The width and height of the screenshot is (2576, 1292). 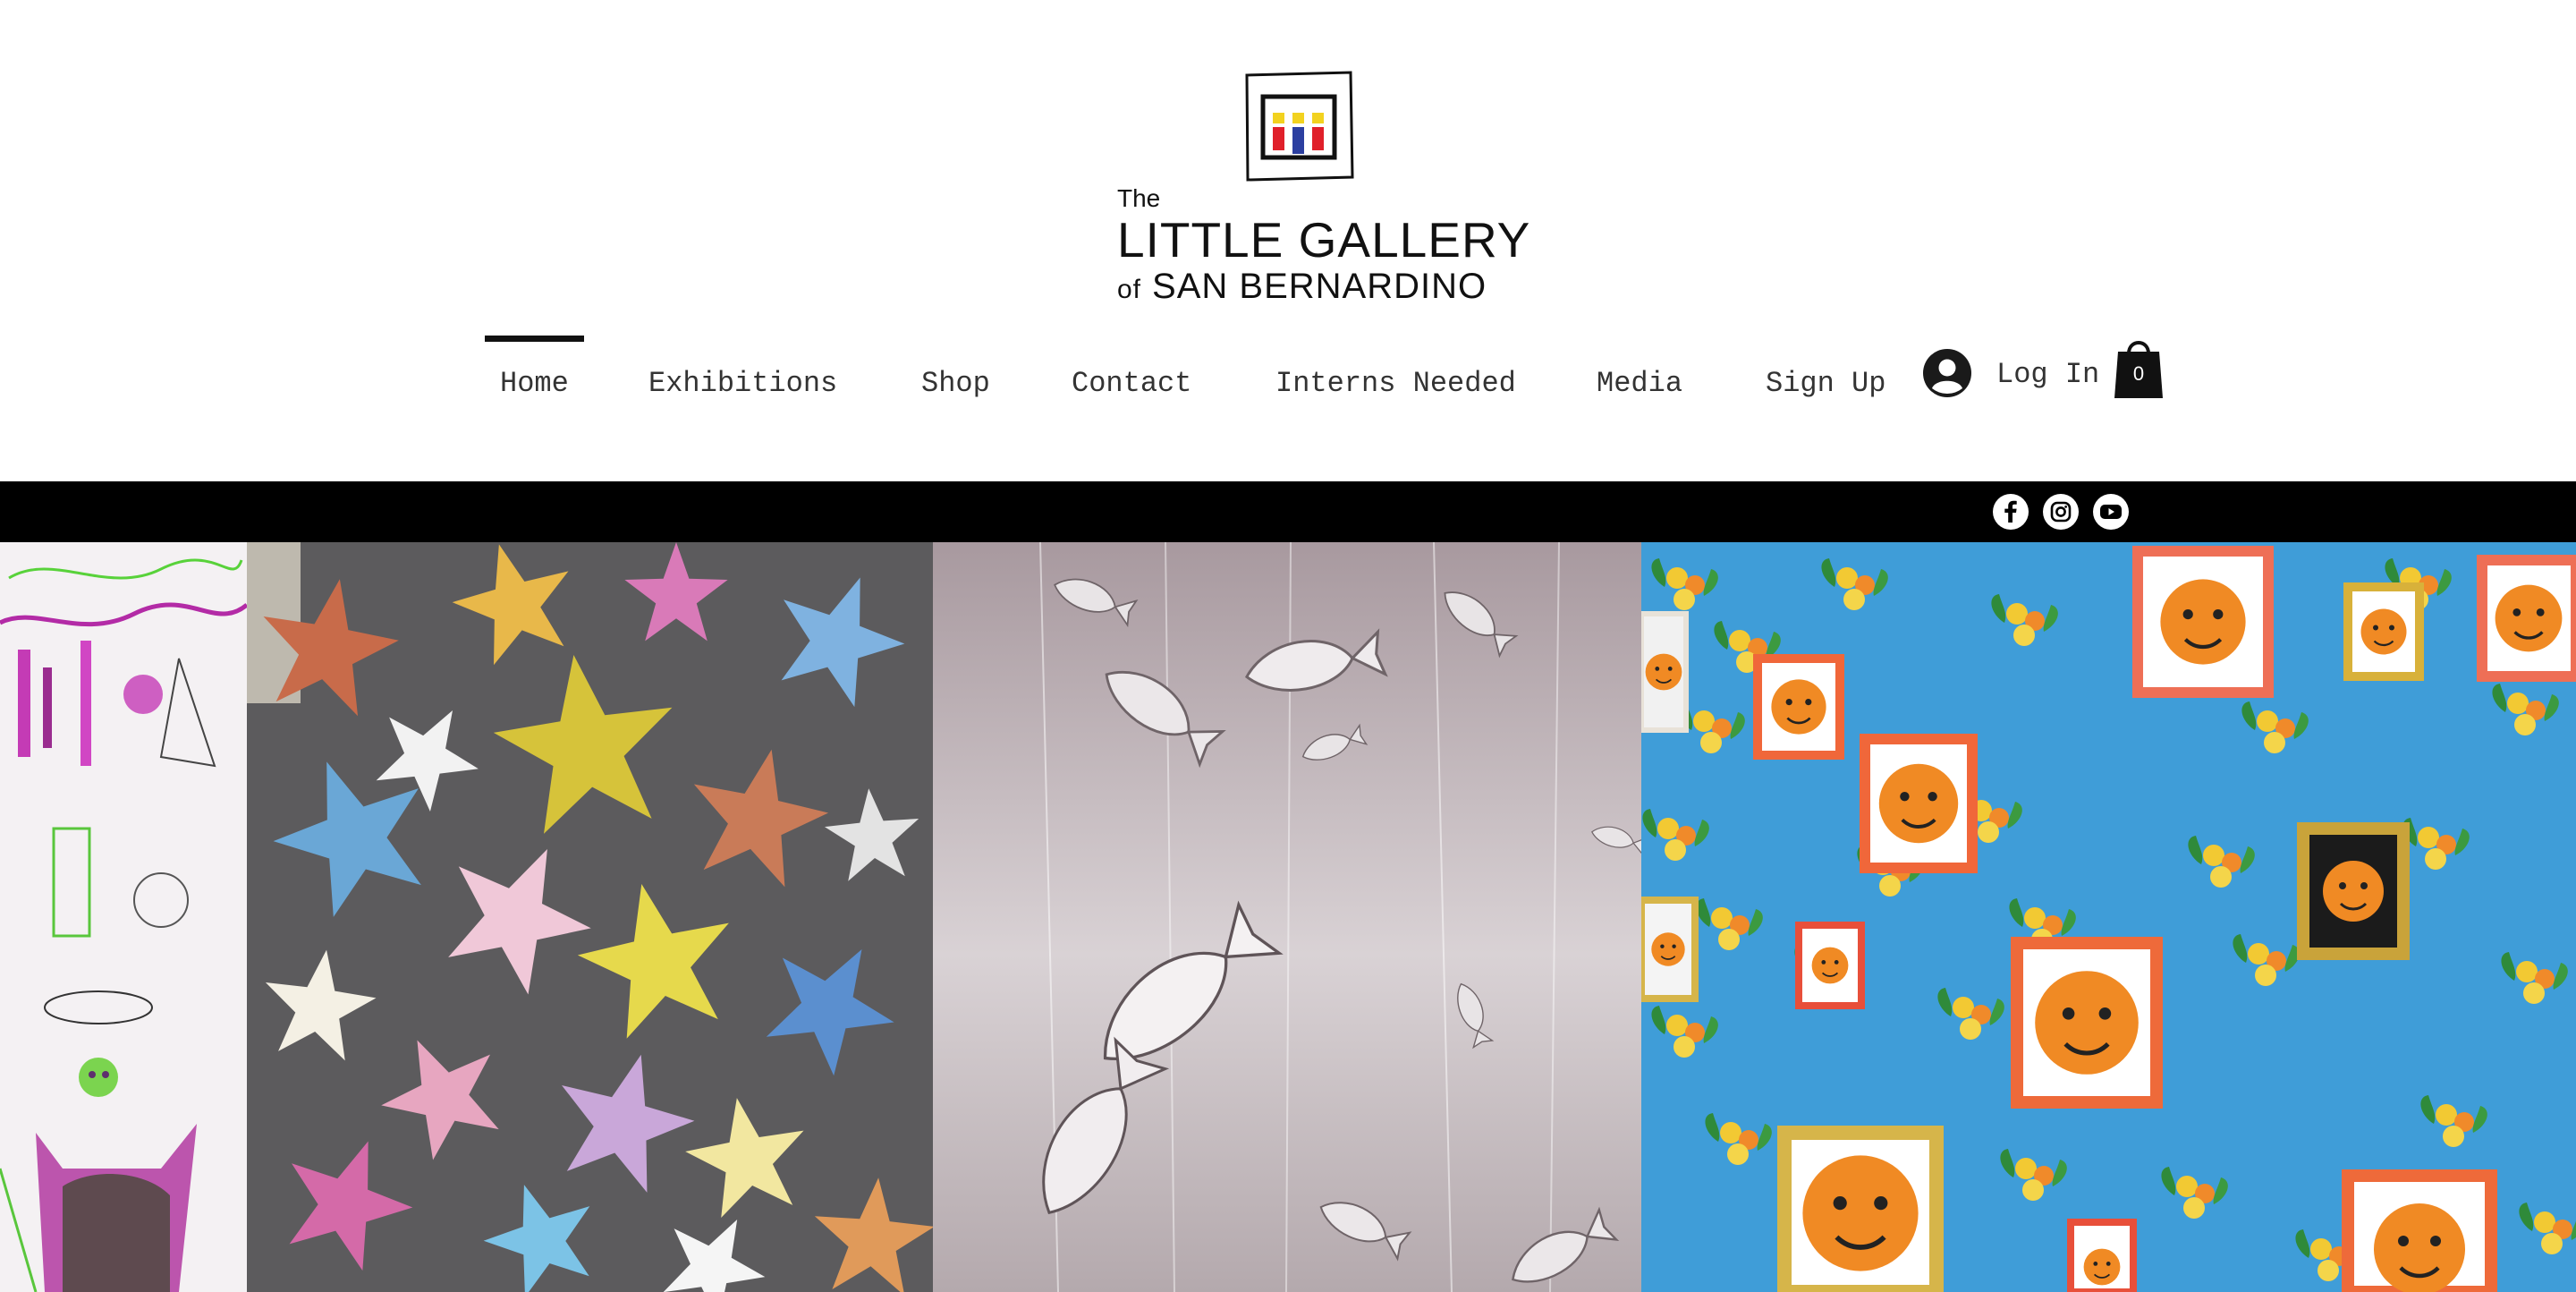 I want to click on nav-item-interns-needed: Interns Needed, so click(x=1395, y=383).